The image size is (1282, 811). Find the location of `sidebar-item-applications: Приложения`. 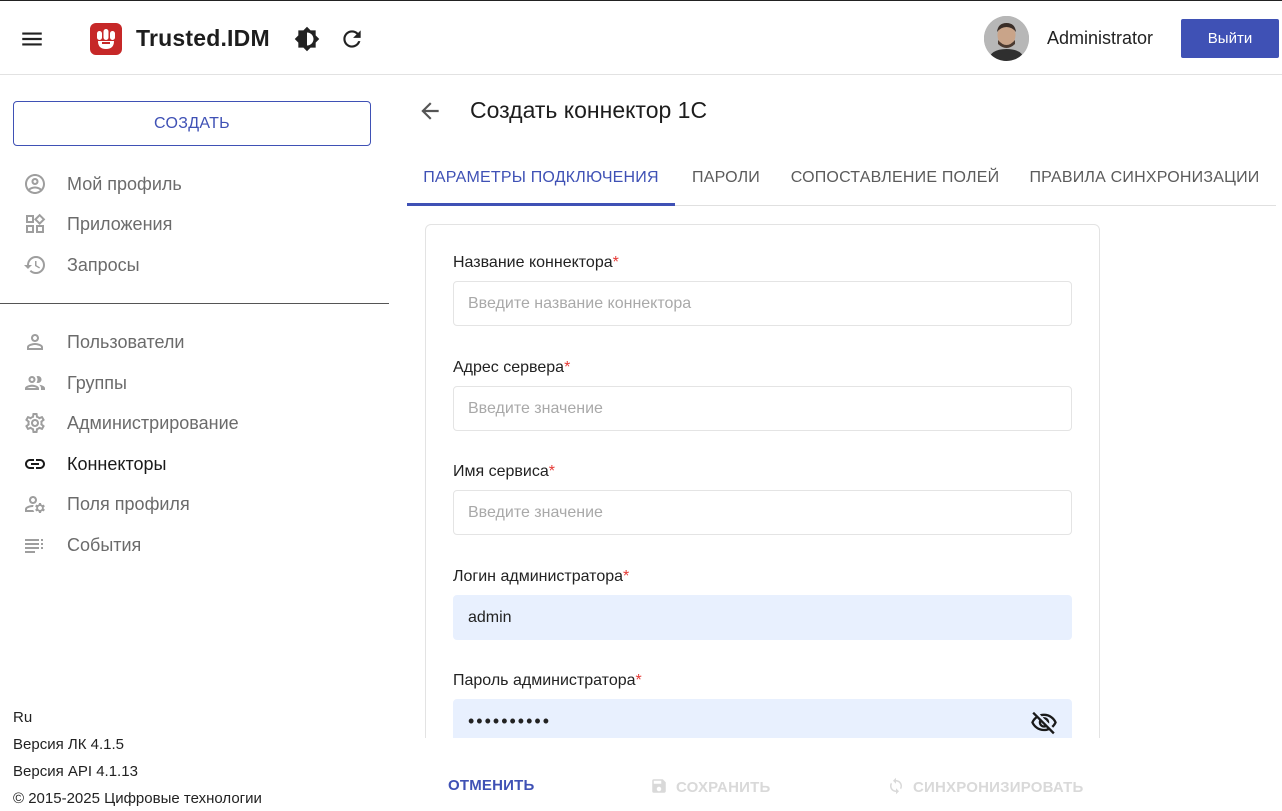

sidebar-item-applications: Приложения is located at coordinates (194, 224).